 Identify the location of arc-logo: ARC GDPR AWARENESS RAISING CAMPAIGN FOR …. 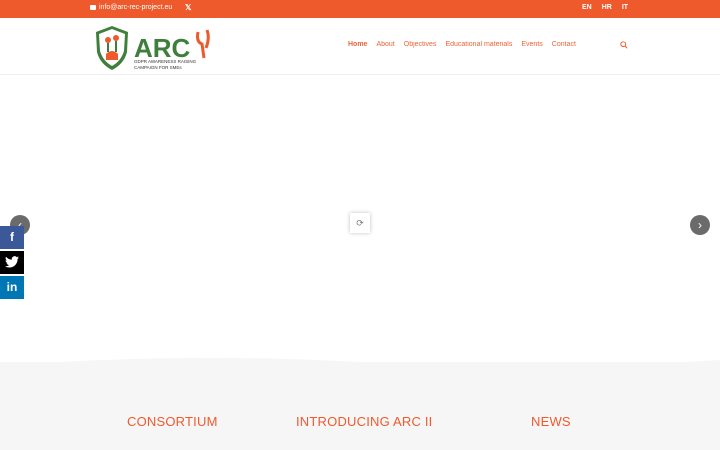
(153, 47).